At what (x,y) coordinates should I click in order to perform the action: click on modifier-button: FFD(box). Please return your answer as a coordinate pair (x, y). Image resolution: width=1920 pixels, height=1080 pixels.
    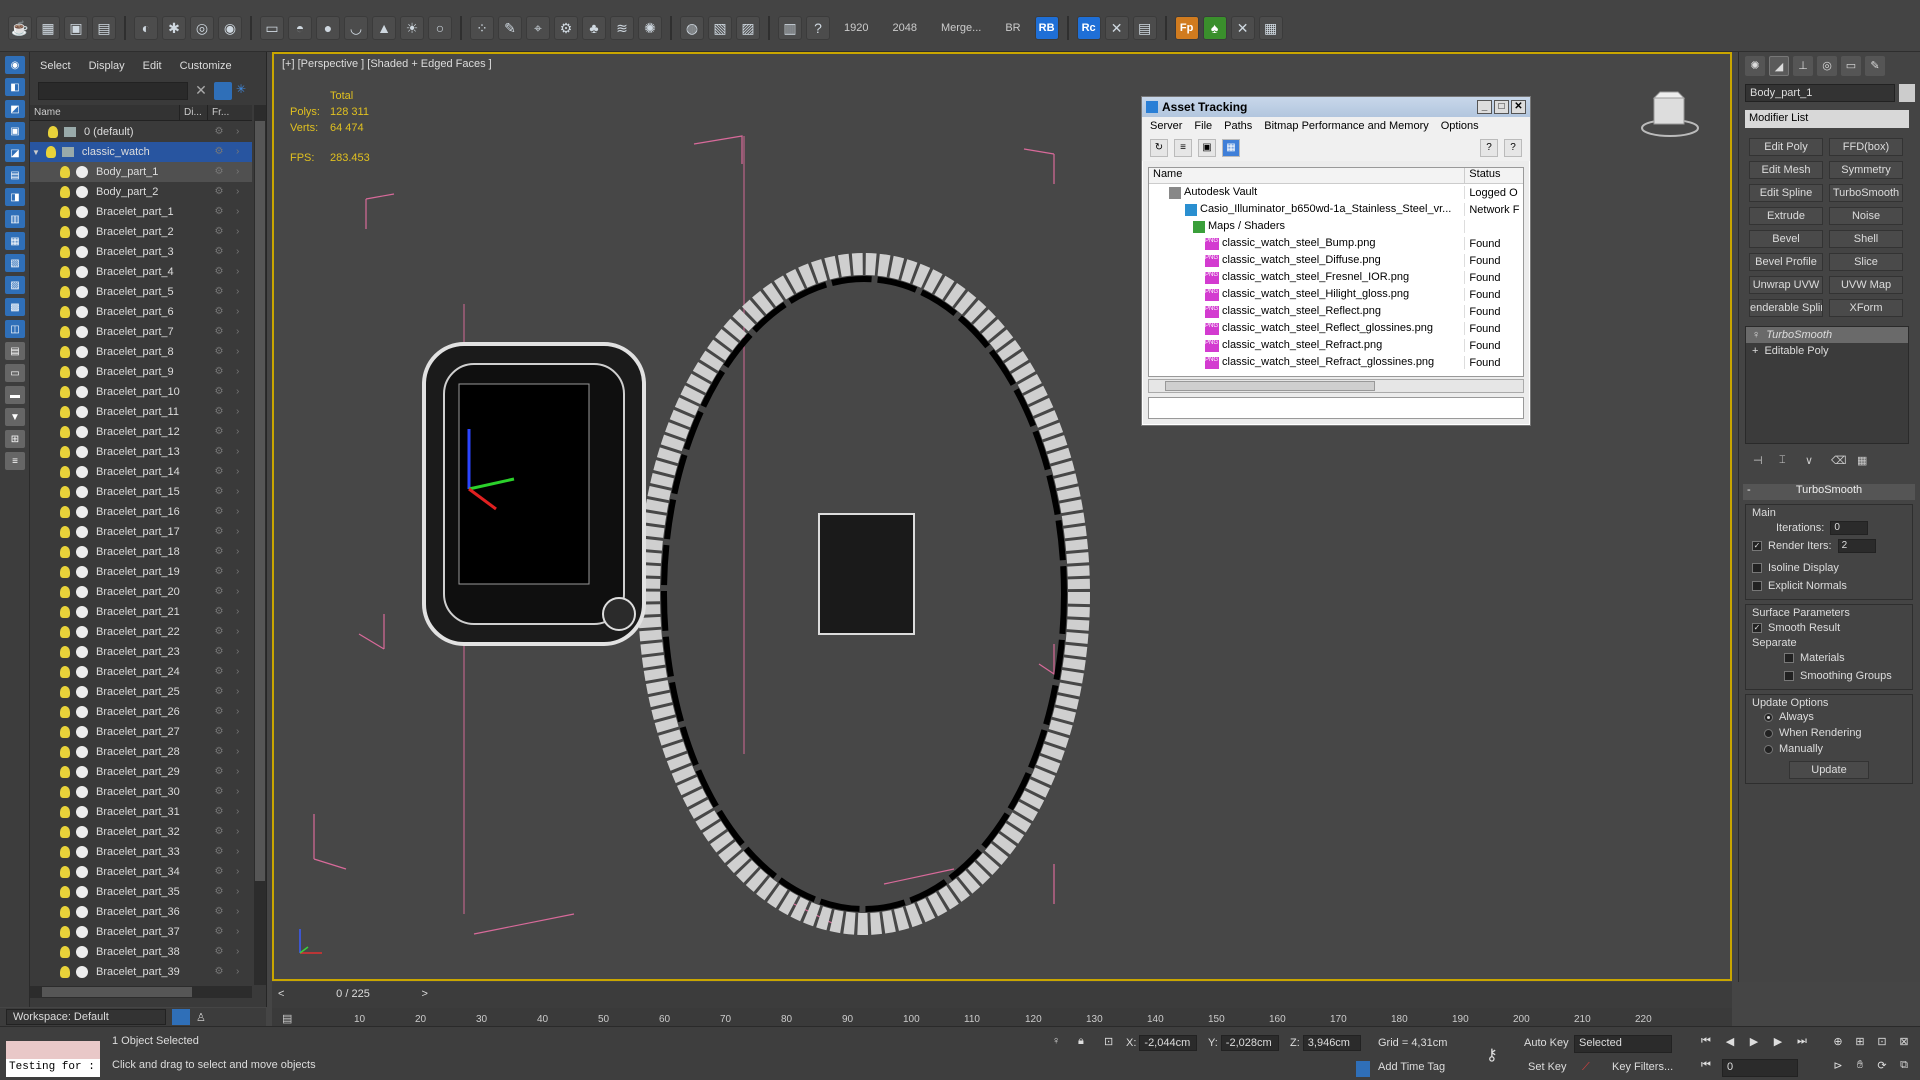
    Looking at the image, I should click on (1866, 147).